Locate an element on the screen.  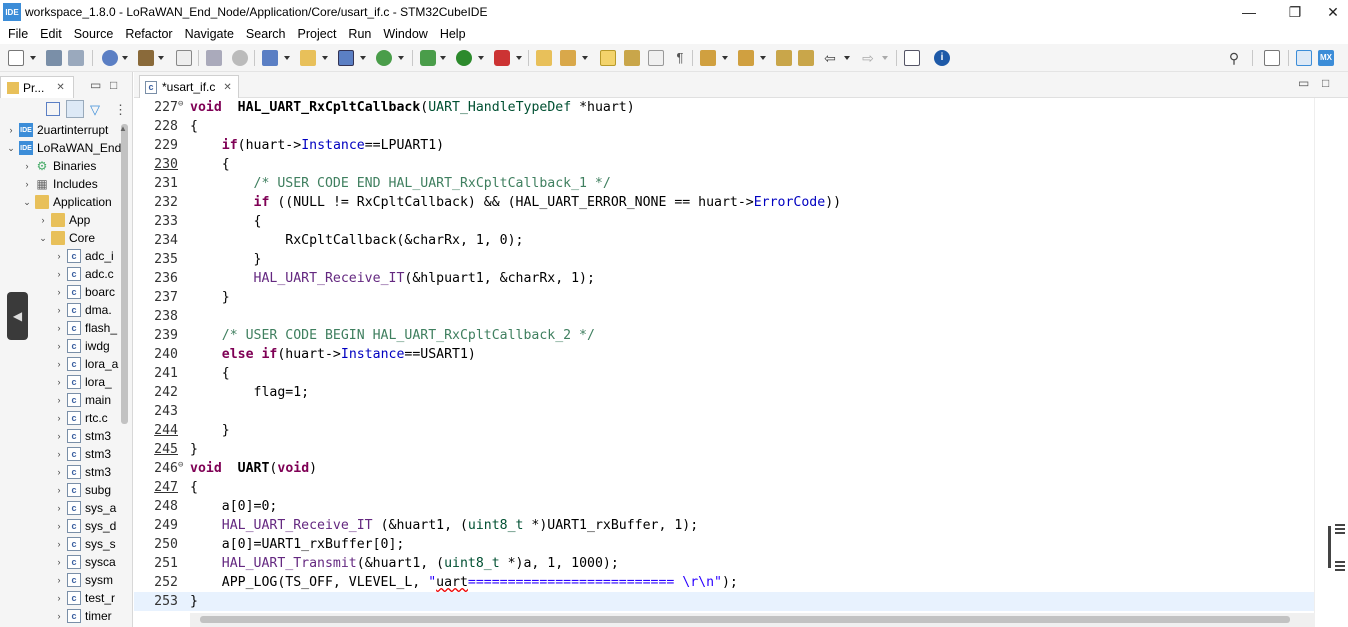
maximize-view-icon: □ is located at coordinates (113, 85).